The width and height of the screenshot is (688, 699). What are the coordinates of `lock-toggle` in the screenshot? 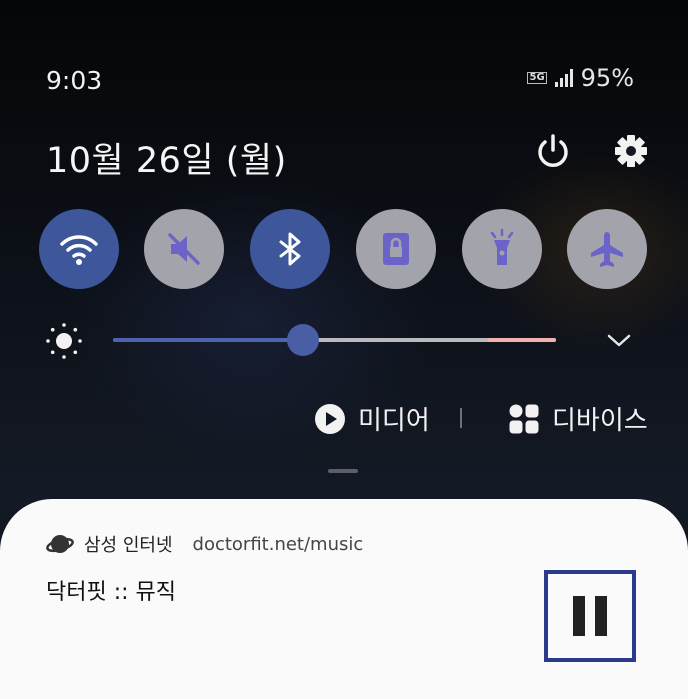 It's located at (396, 249).